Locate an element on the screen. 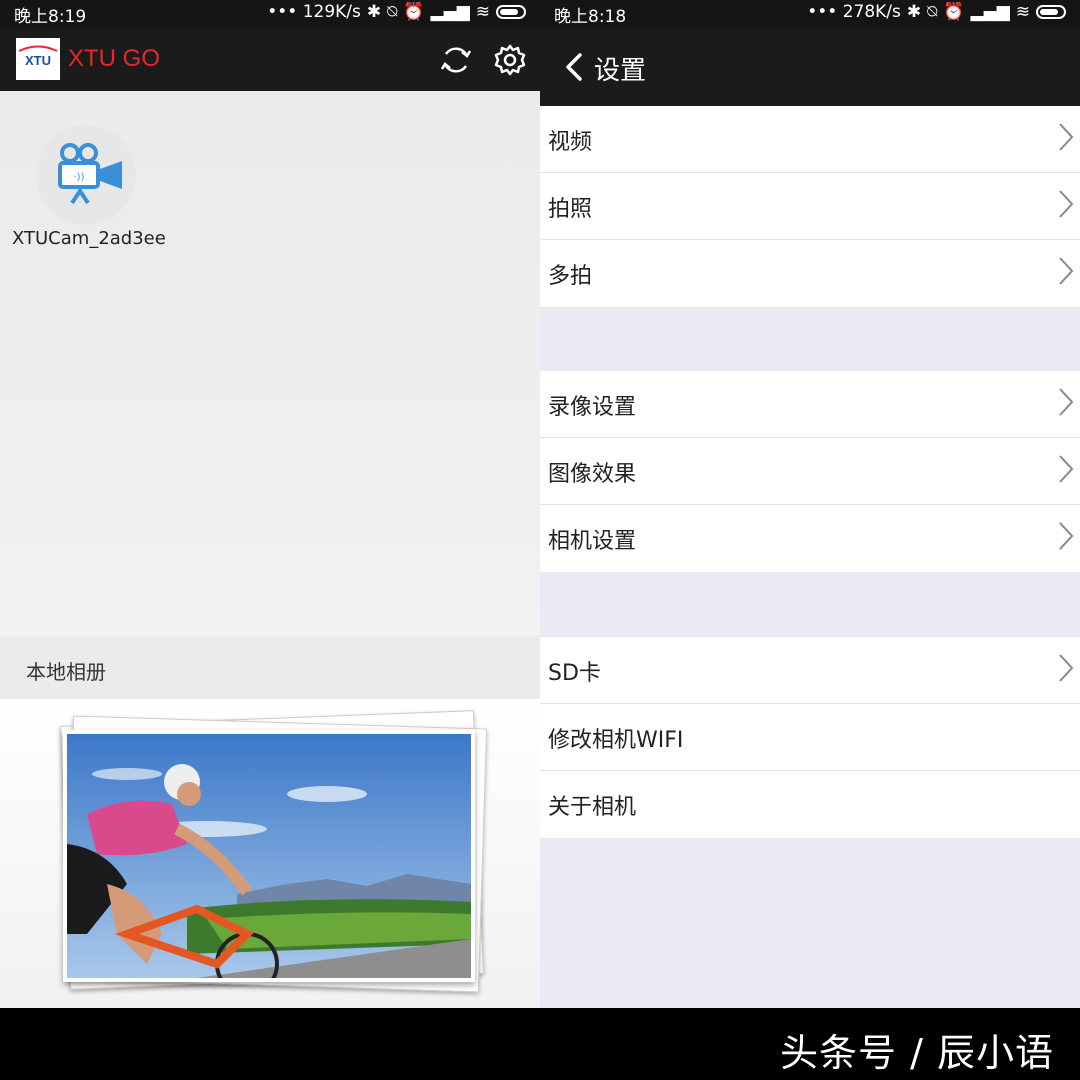  settings-item-label: 图像效果 is located at coordinates (592, 474).